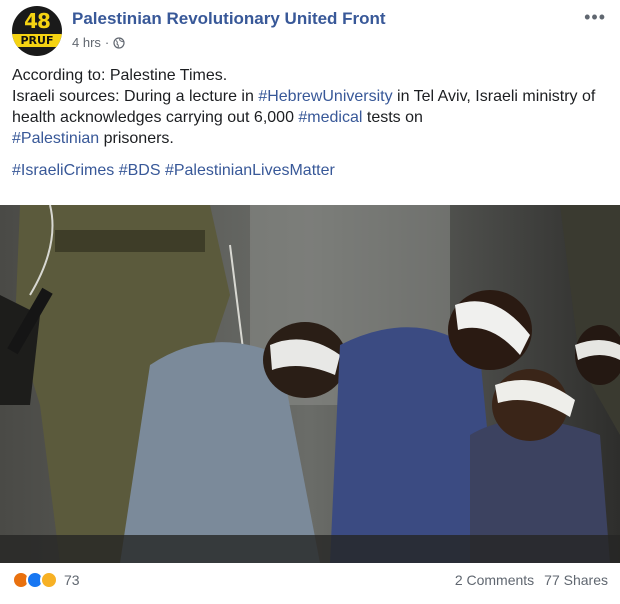 The height and width of the screenshot is (604, 620). What do you see at coordinates (392, 117) in the screenshot?
I see `text-segment: tests on` at bounding box center [392, 117].